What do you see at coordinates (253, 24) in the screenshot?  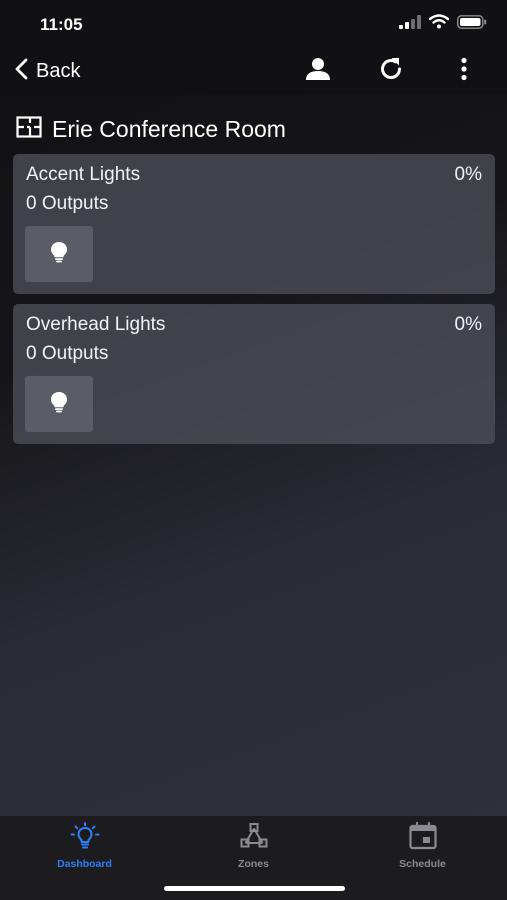 I see `status-bar: 11:05` at bounding box center [253, 24].